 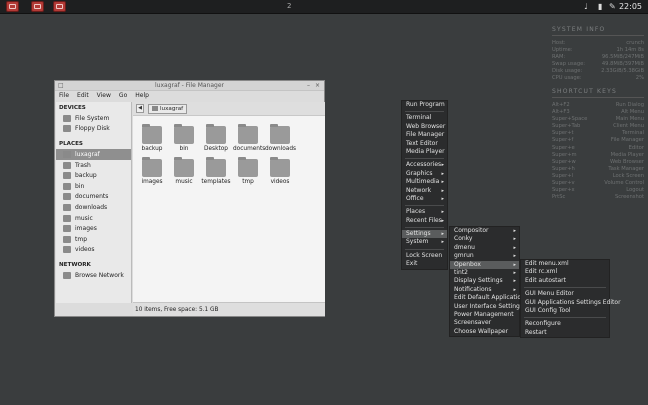 I want to click on conky-label: Super+v, so click(x=563, y=183).